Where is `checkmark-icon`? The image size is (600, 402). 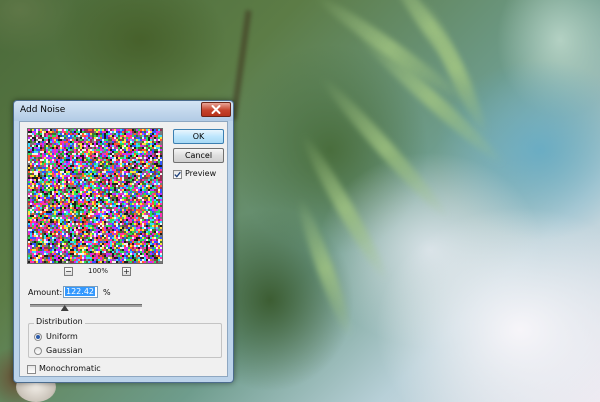 checkmark-icon is located at coordinates (177, 174).